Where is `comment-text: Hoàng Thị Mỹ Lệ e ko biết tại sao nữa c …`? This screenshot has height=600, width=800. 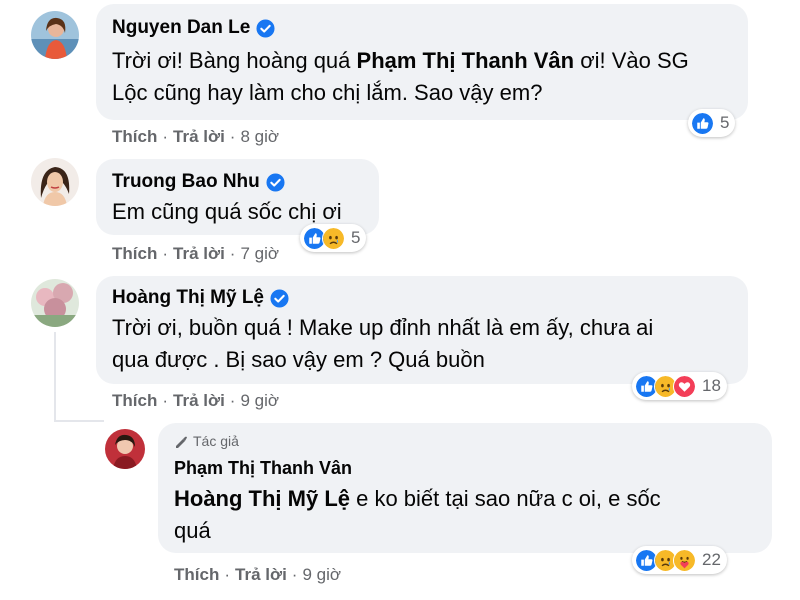 comment-text: Hoàng Thị Mỹ Lệ e ko biết tại sao nữa c … is located at coordinates (417, 515).